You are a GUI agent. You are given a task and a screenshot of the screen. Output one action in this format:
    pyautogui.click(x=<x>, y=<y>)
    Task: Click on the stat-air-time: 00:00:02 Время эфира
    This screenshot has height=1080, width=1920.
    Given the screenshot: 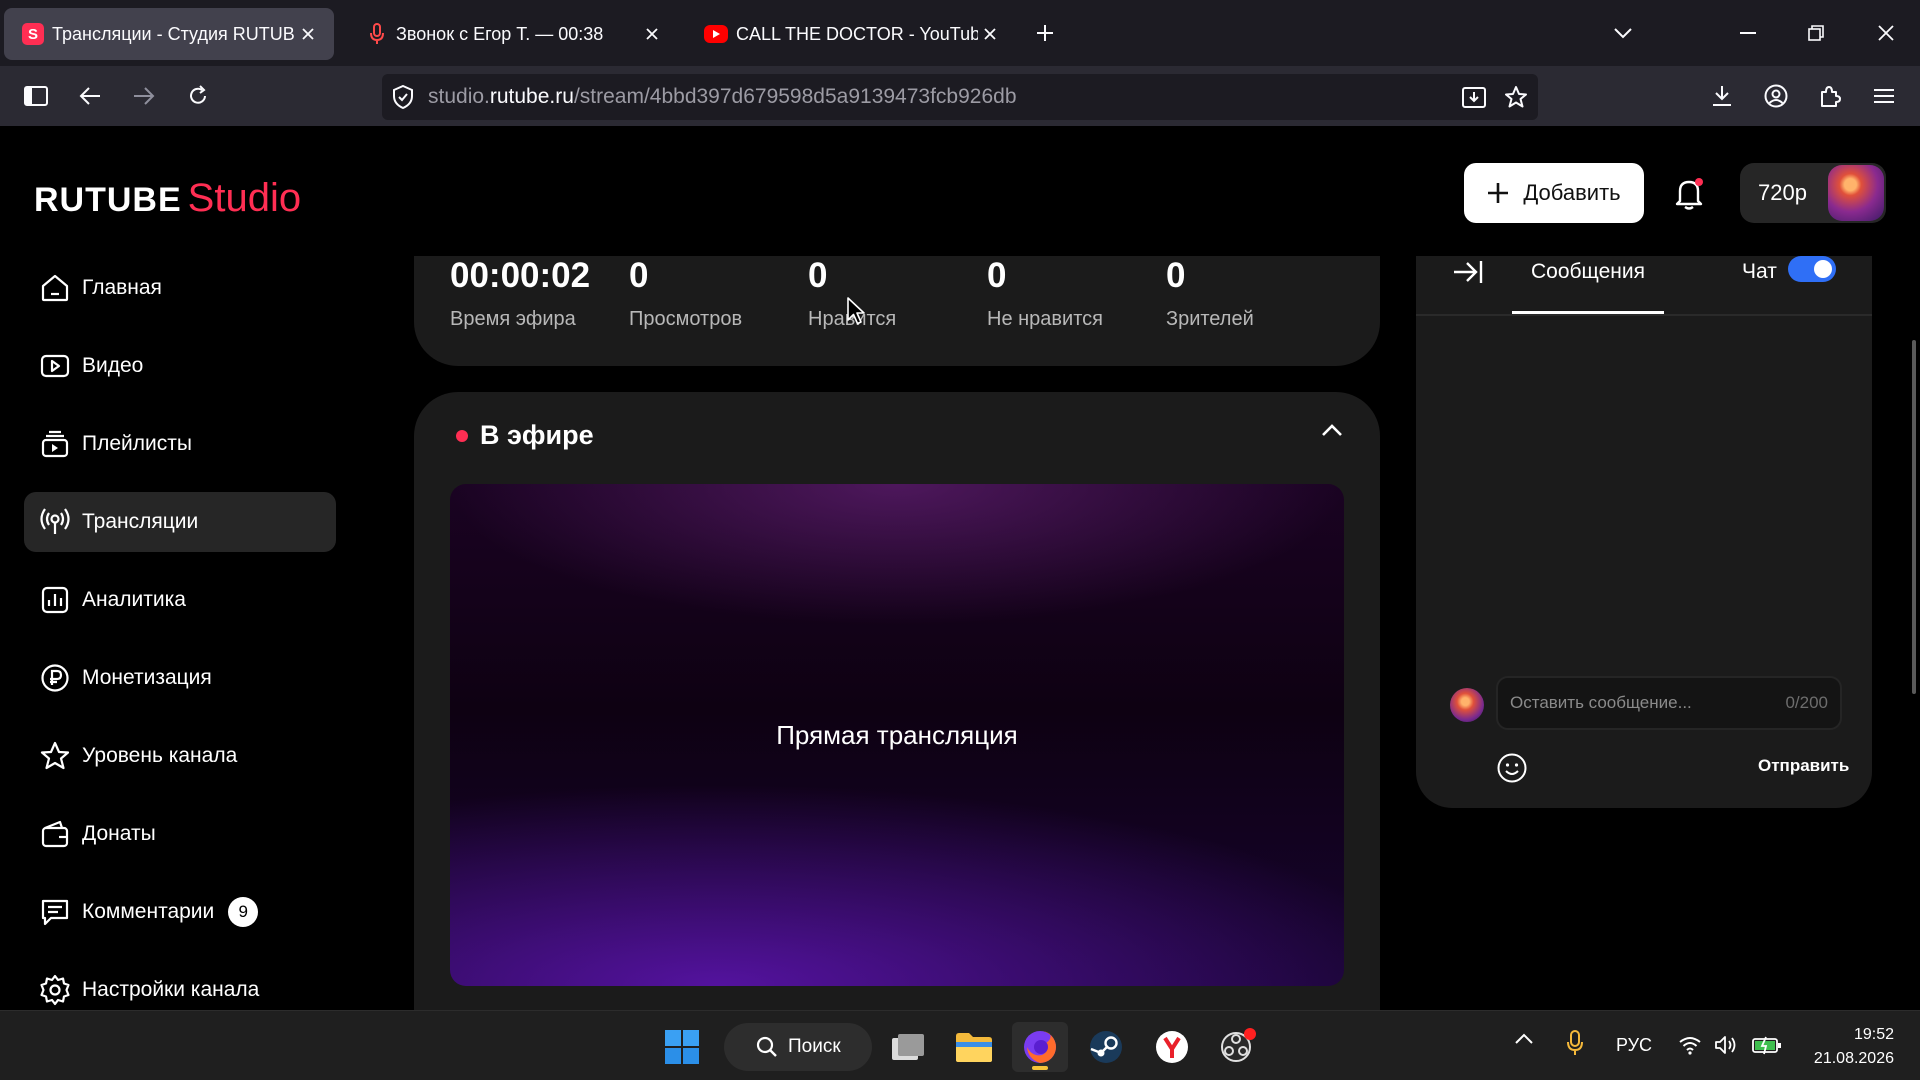 What is the action you would take?
    pyautogui.click(x=520, y=293)
    